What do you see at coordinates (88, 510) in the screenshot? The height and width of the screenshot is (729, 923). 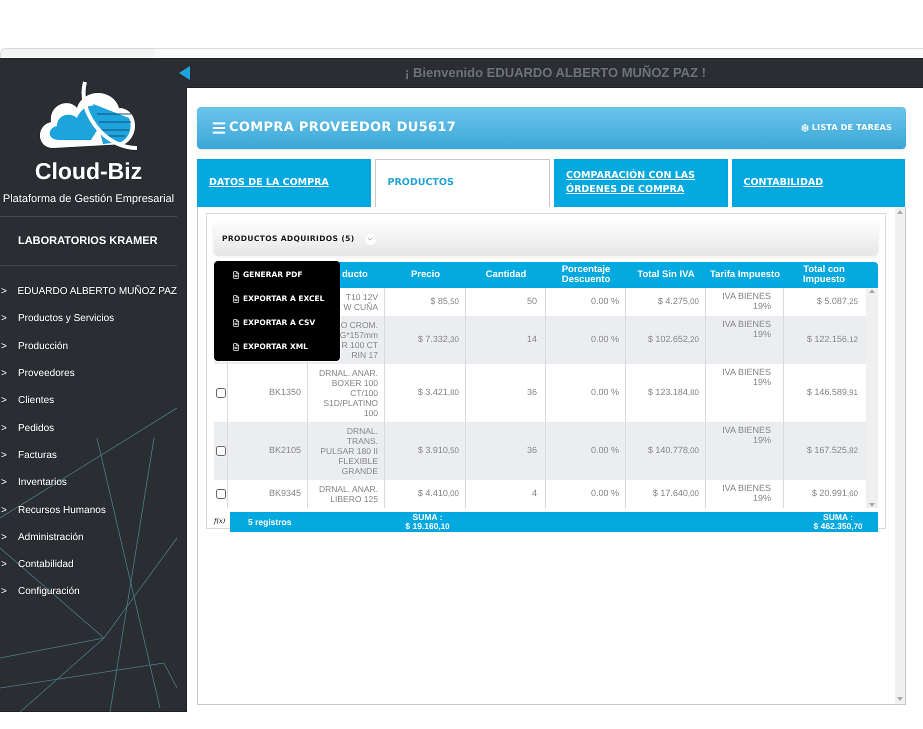 I see `sidebar-item: > Recursos Humanos` at bounding box center [88, 510].